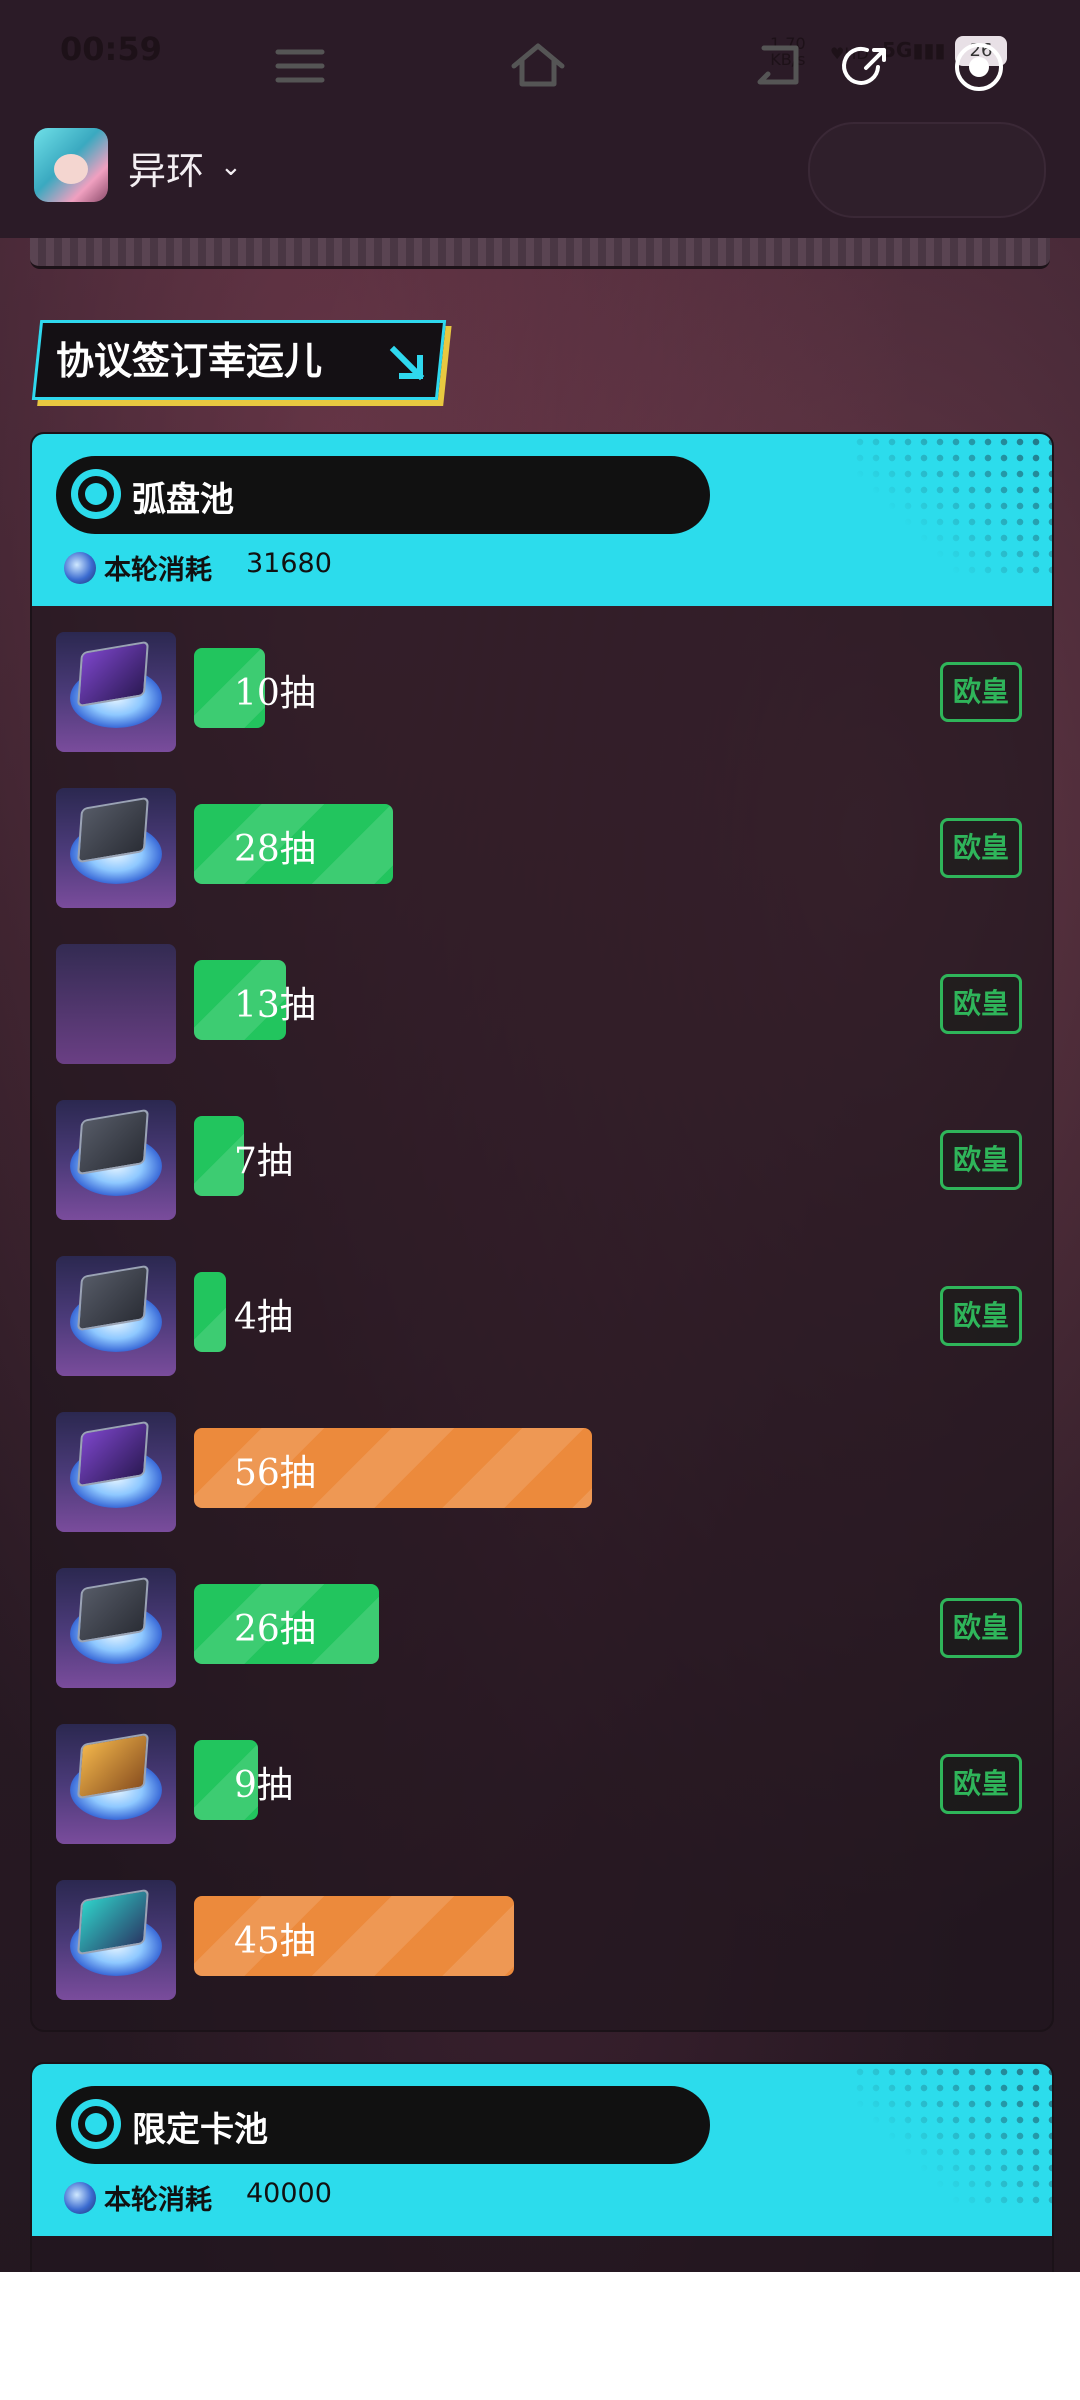 The image size is (1080, 2400). Describe the element at coordinates (111, 49) in the screenshot. I see `status-time: 00:59` at that location.